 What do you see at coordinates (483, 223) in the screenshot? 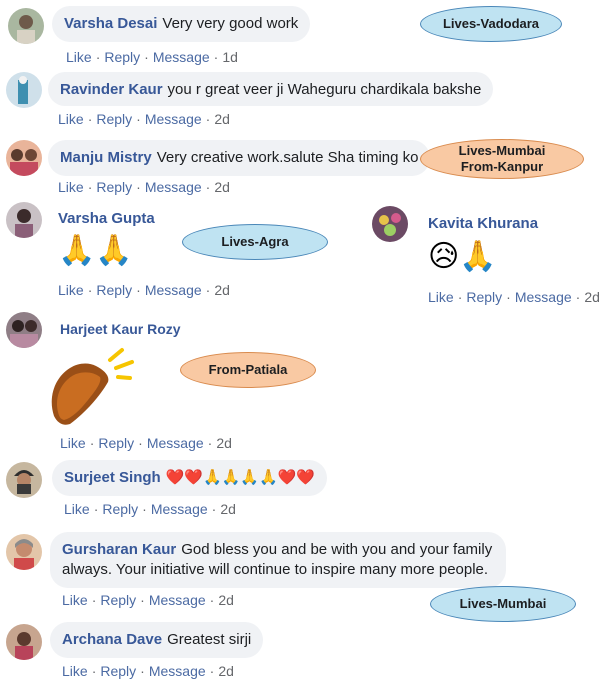
I see `commenter-name: Kavita Khurana` at bounding box center [483, 223].